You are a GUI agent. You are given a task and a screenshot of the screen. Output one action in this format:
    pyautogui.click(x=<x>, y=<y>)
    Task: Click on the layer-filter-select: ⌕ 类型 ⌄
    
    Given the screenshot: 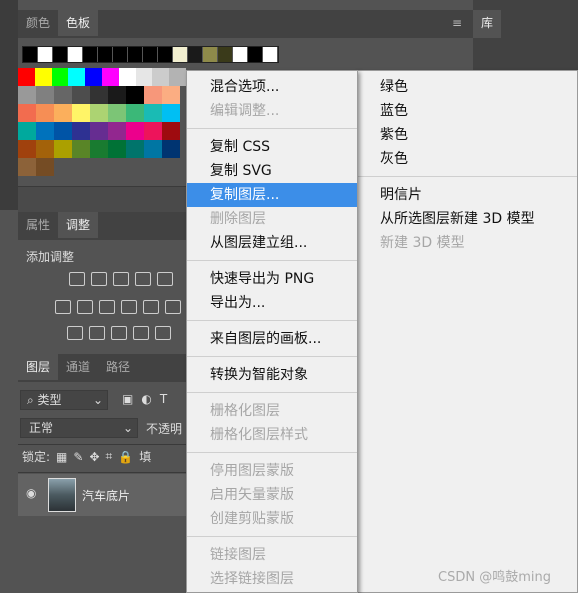 What is the action you would take?
    pyautogui.click(x=64, y=400)
    